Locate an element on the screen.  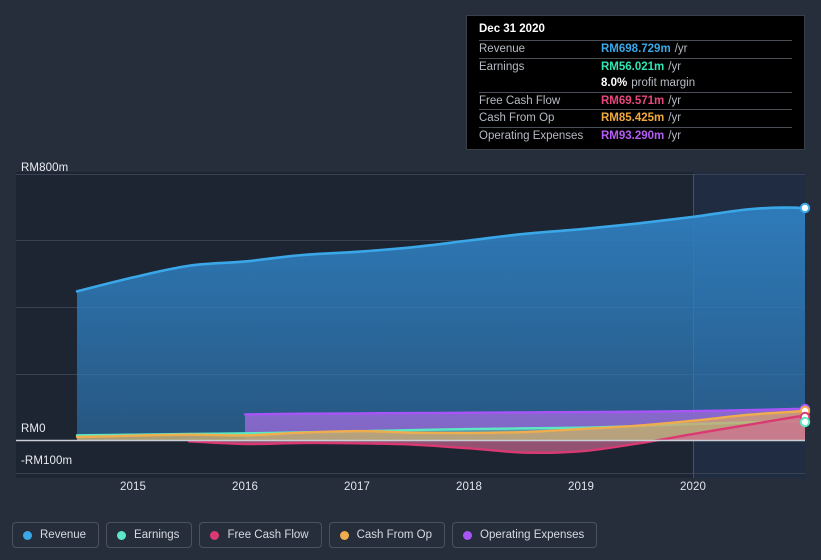
y-axis-label: RM800m is located at coordinates (45, 168).